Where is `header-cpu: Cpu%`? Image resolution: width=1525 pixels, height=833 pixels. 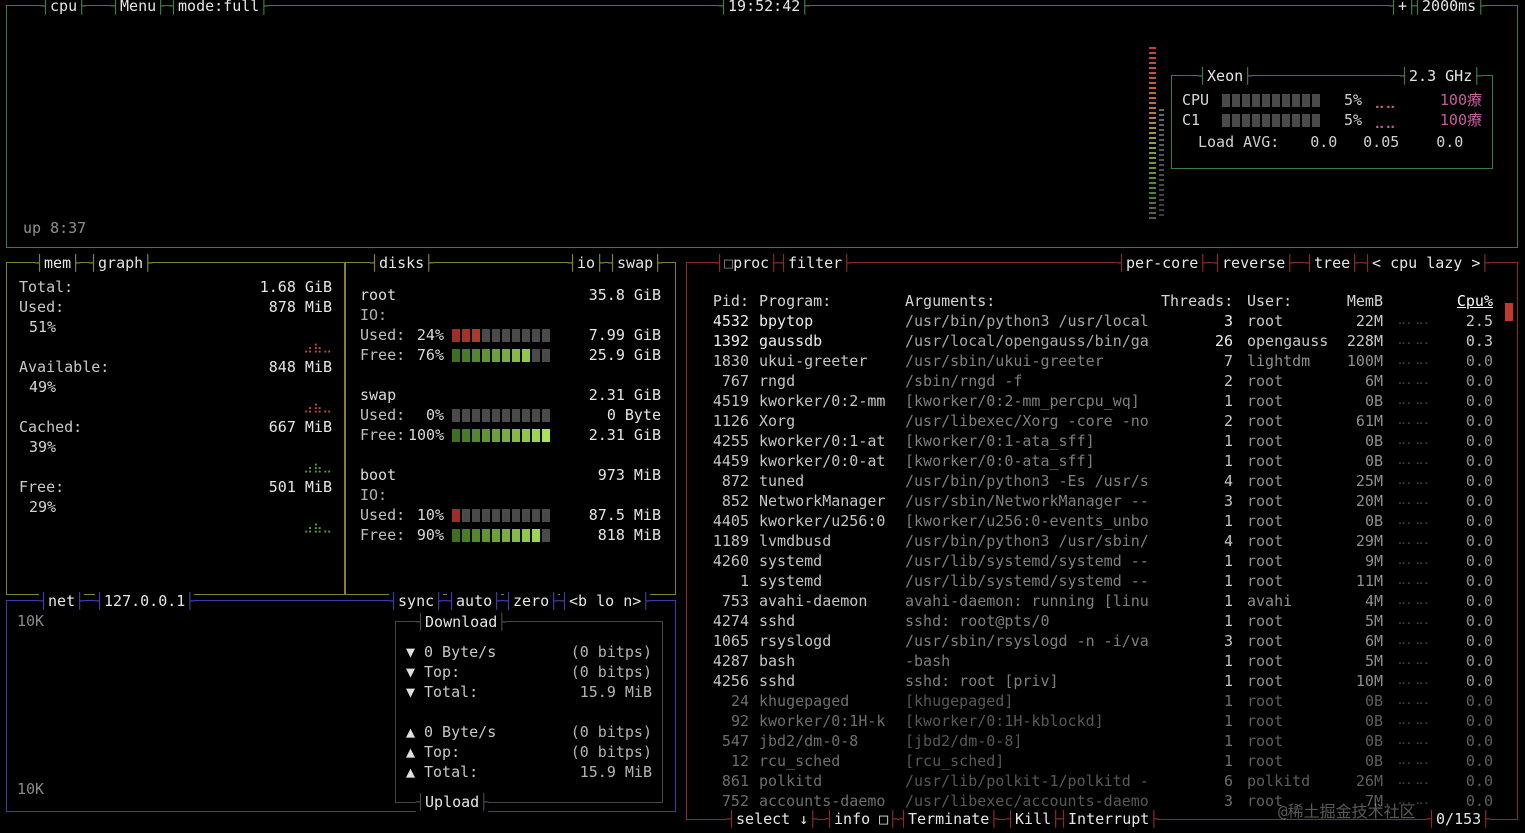 header-cpu: Cpu% is located at coordinates (1470, 301).